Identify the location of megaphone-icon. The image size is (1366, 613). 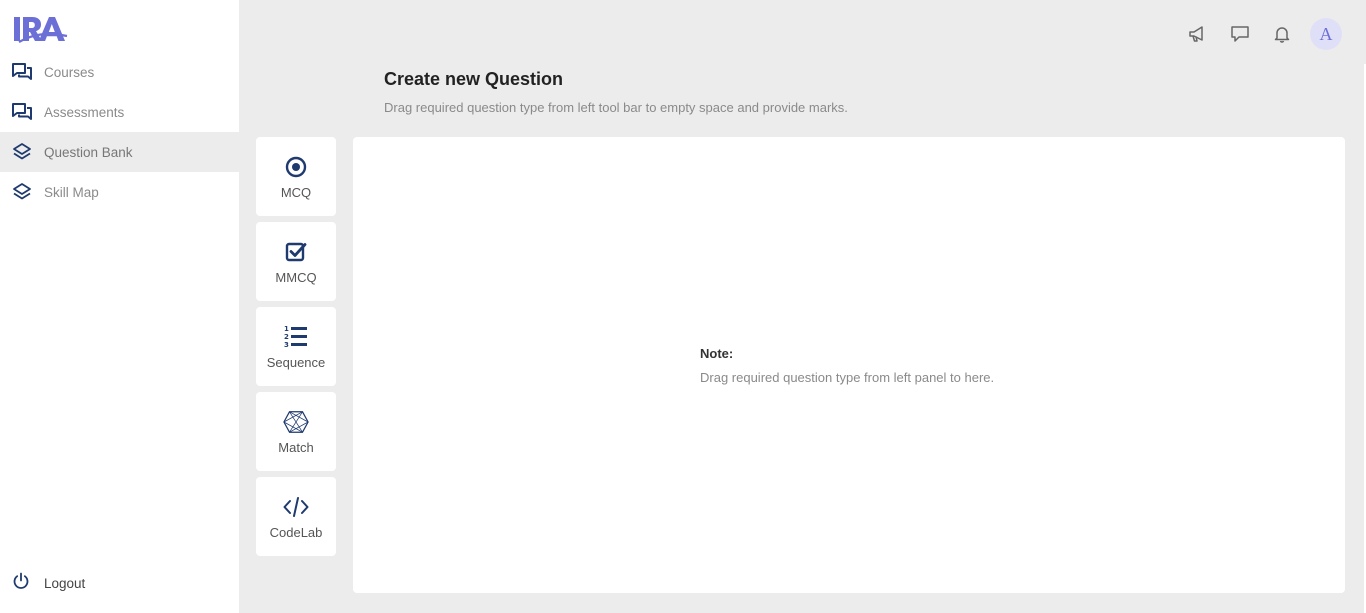
(1198, 34).